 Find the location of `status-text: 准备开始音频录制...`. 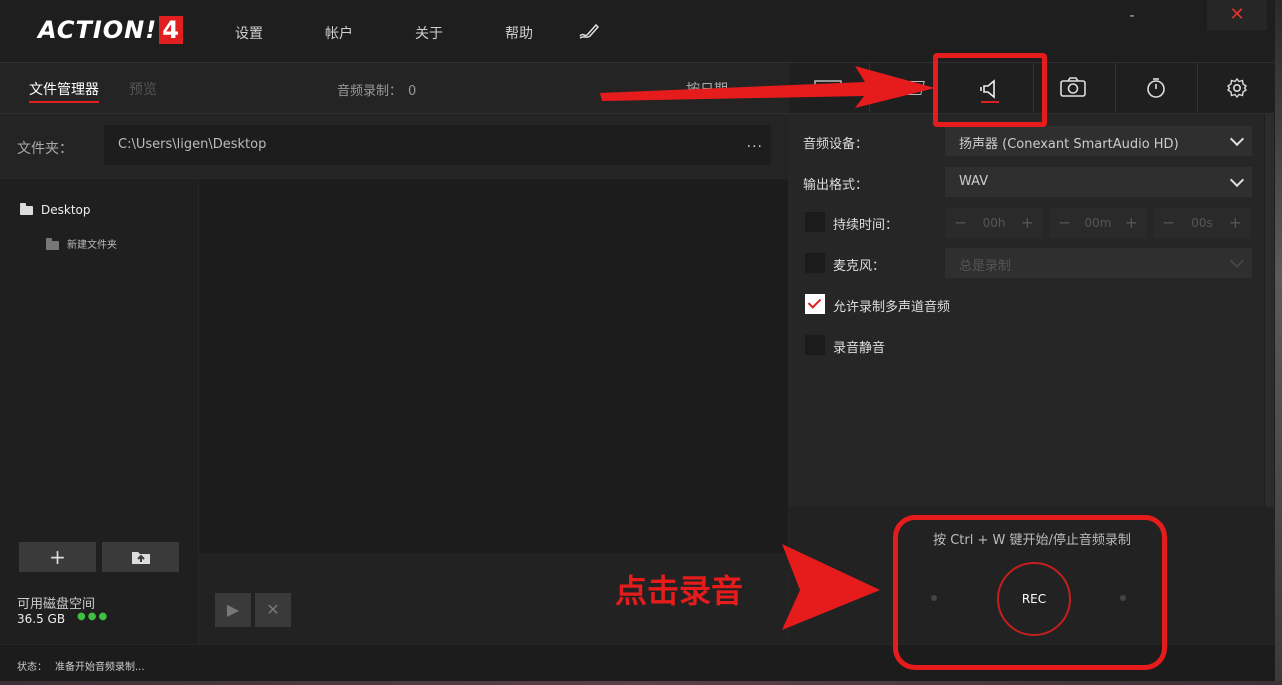

status-text: 准备开始音频录制... is located at coordinates (100, 667).